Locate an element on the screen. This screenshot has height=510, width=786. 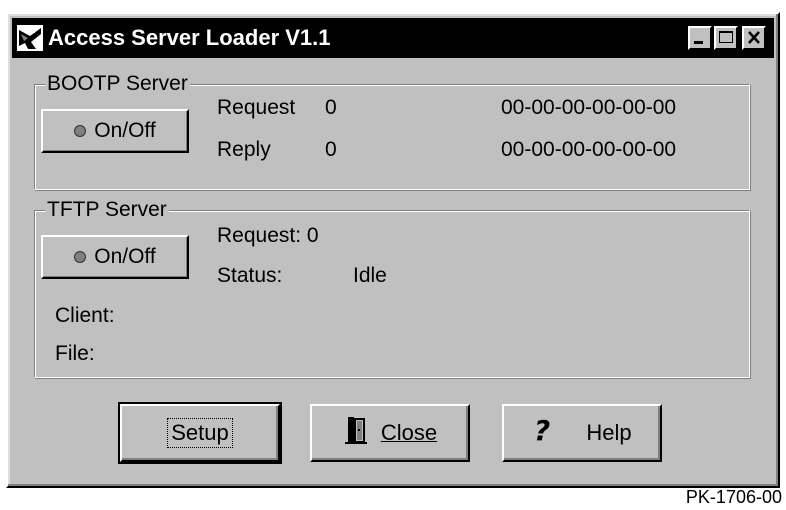
close-window-button is located at coordinates (754, 38).